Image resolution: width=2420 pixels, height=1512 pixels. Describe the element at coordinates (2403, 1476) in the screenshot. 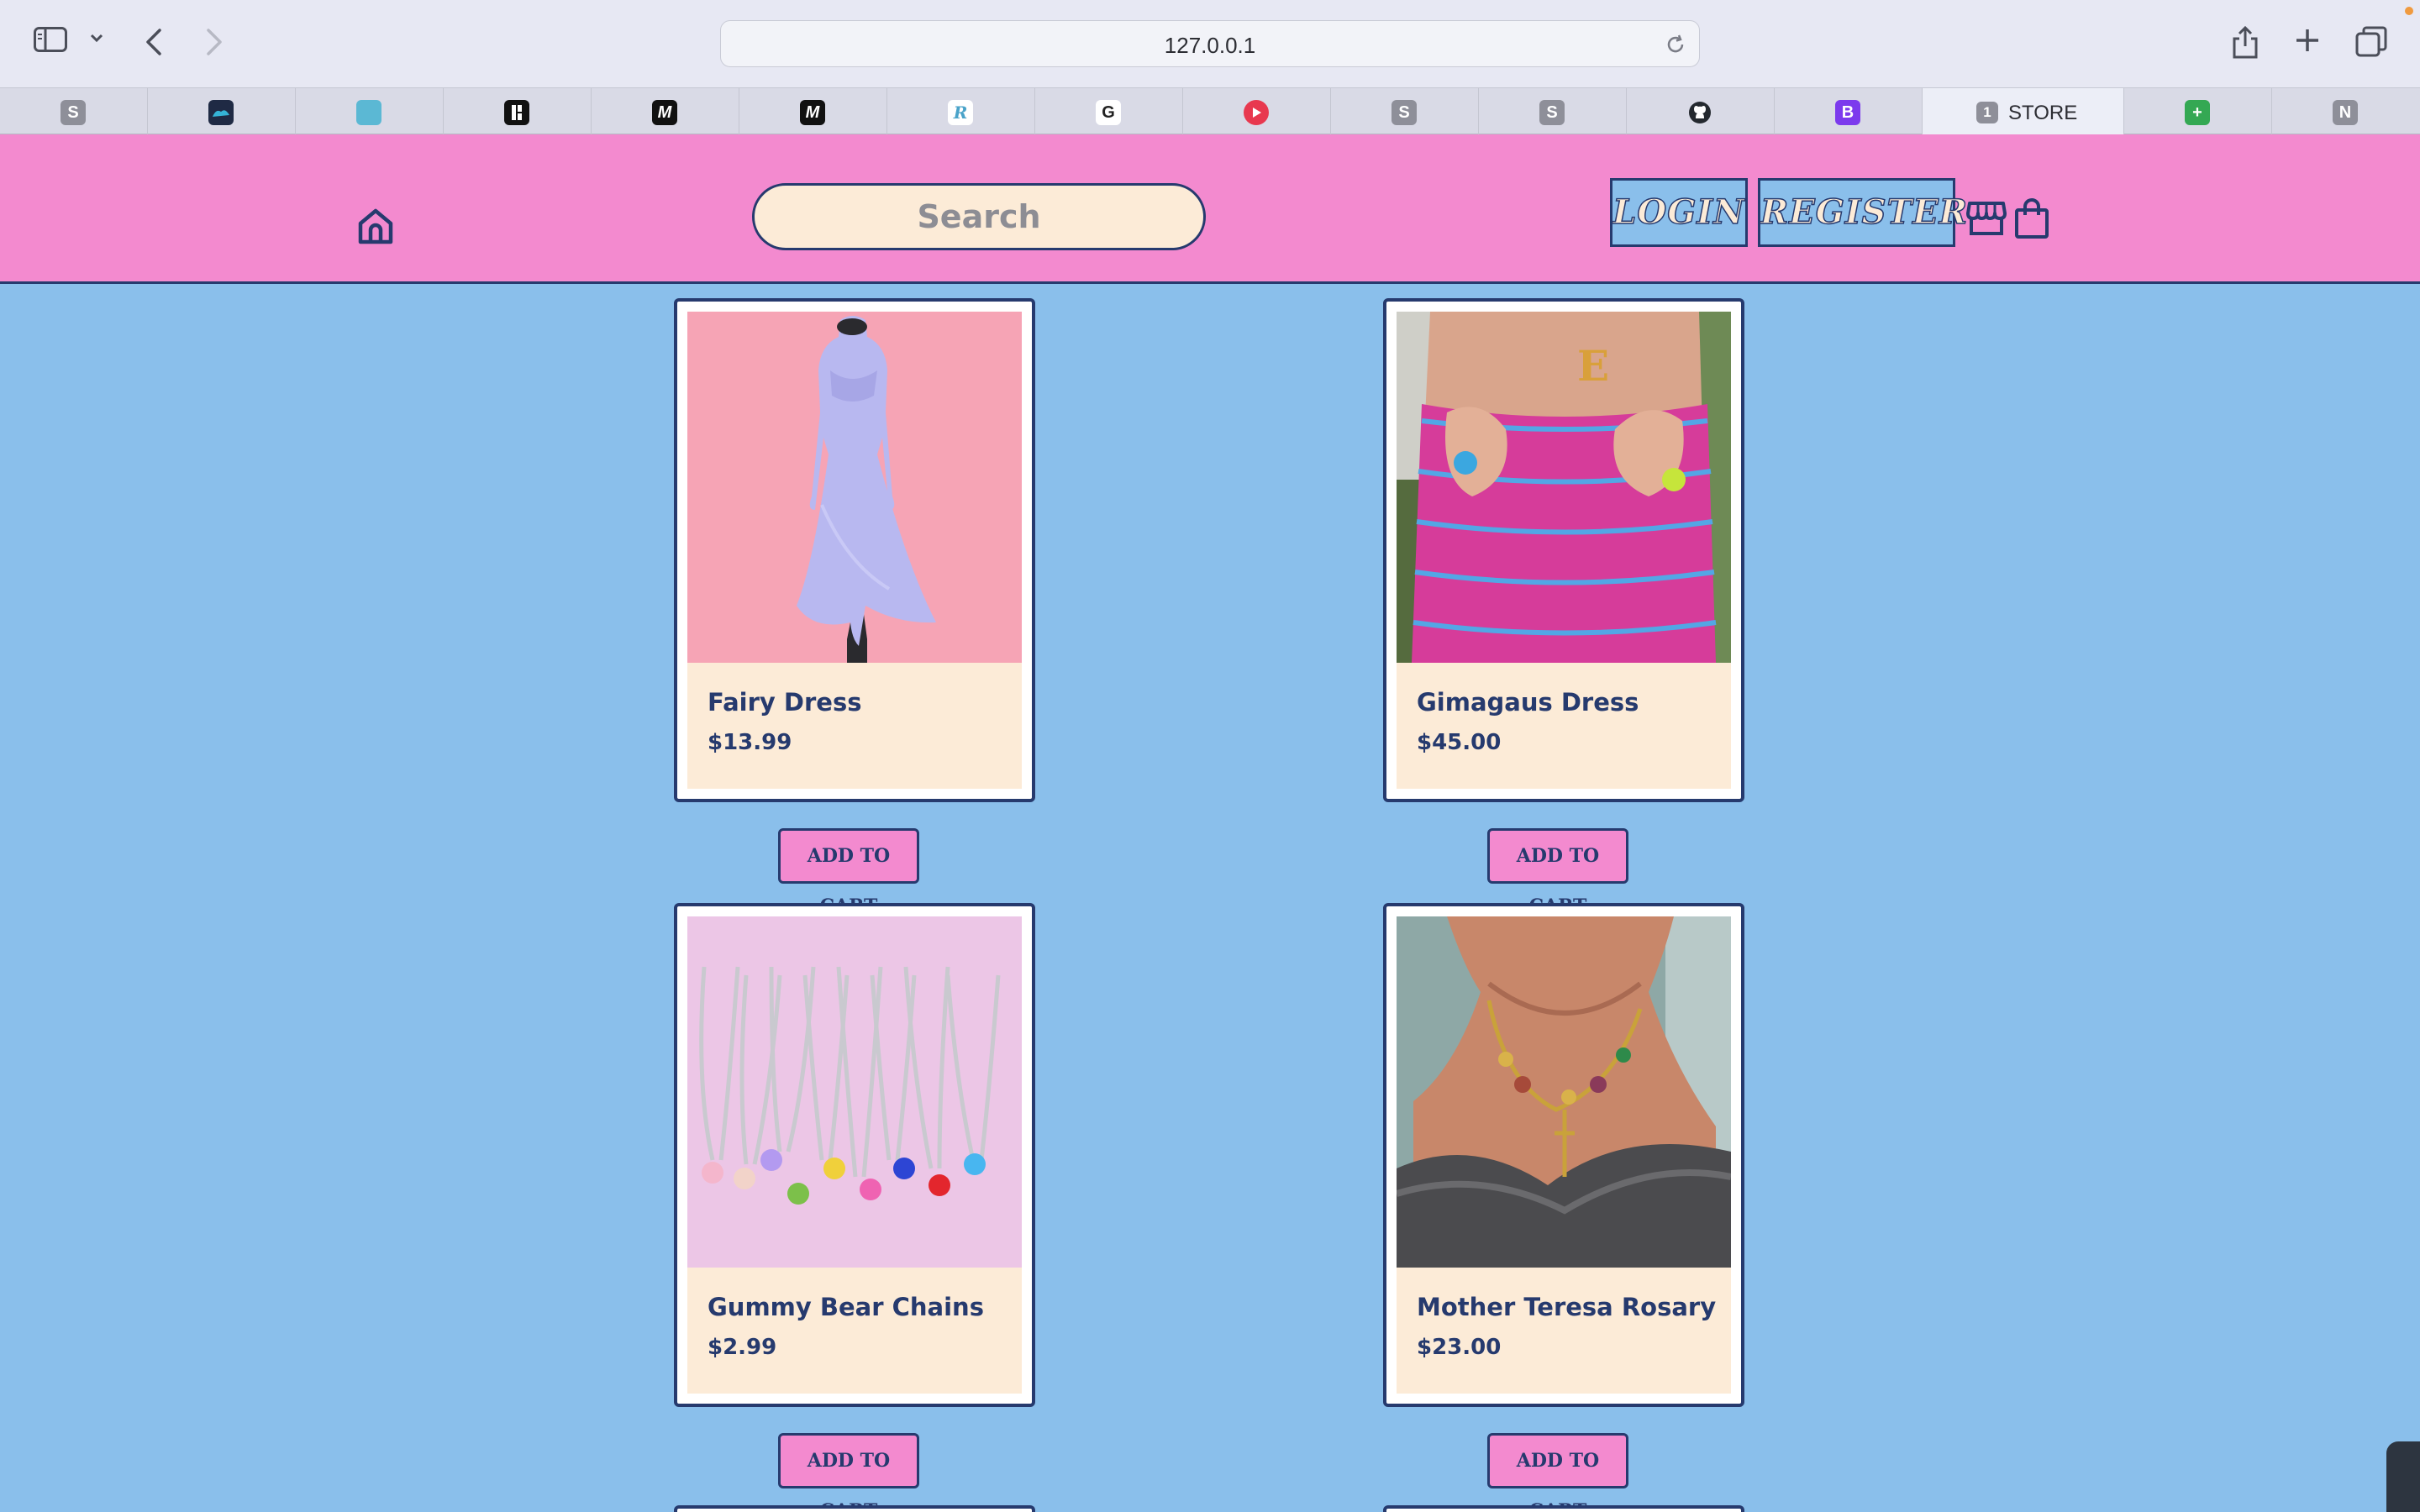

I see `floating-widget` at that location.